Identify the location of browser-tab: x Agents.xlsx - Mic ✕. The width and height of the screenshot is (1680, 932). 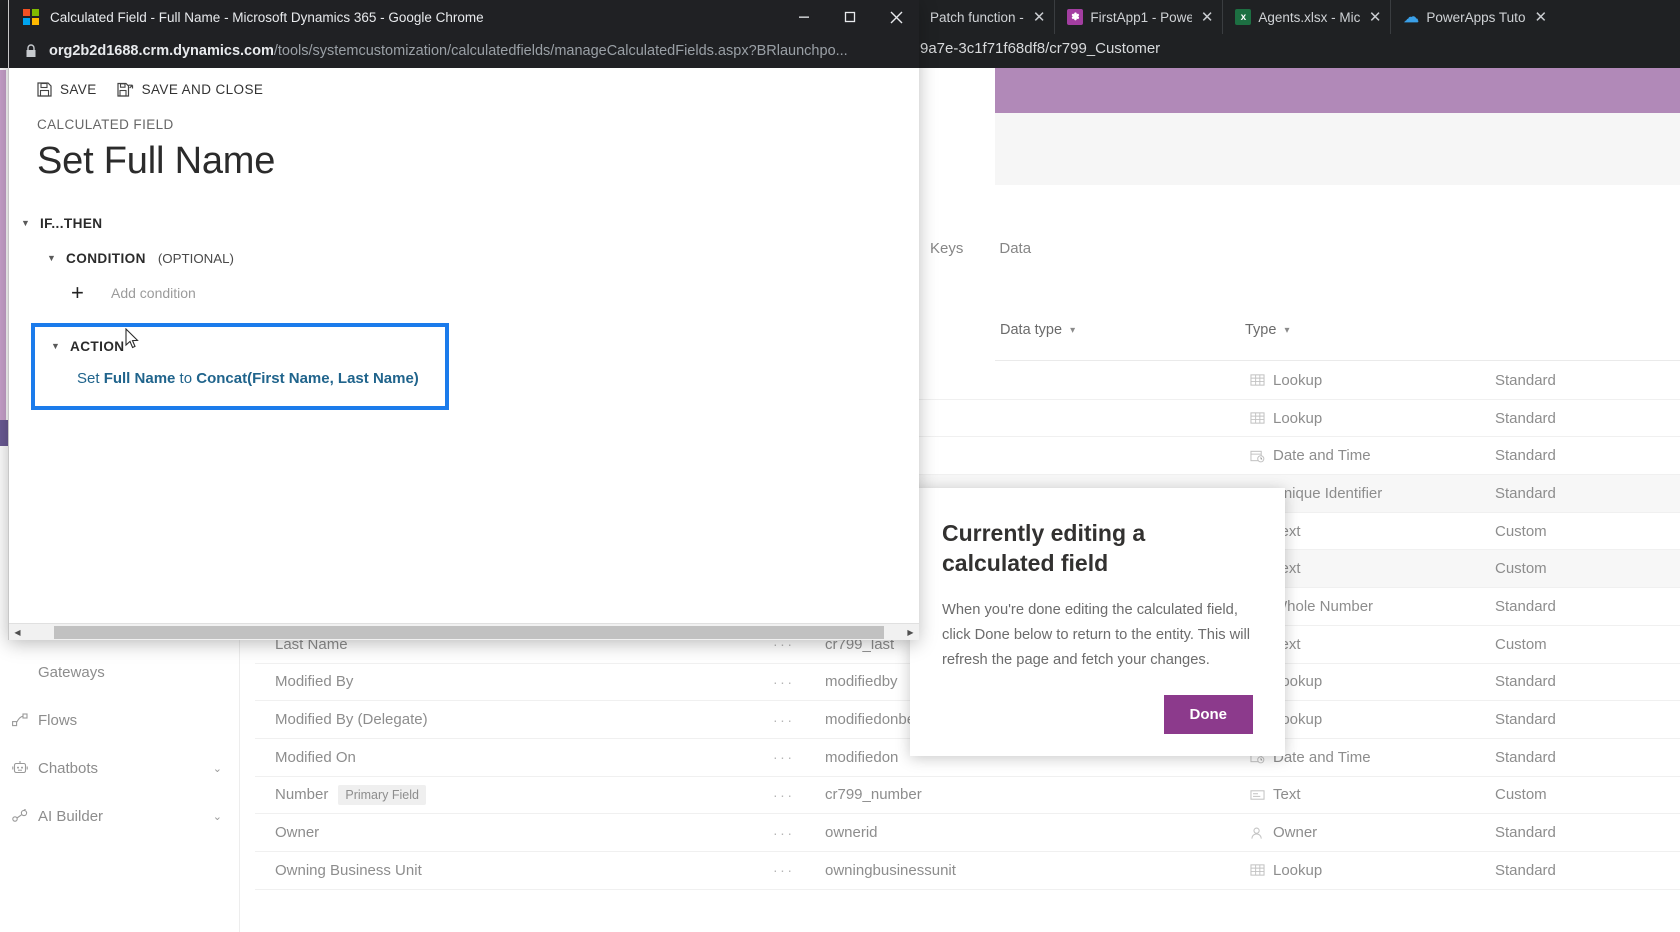
(1306, 17).